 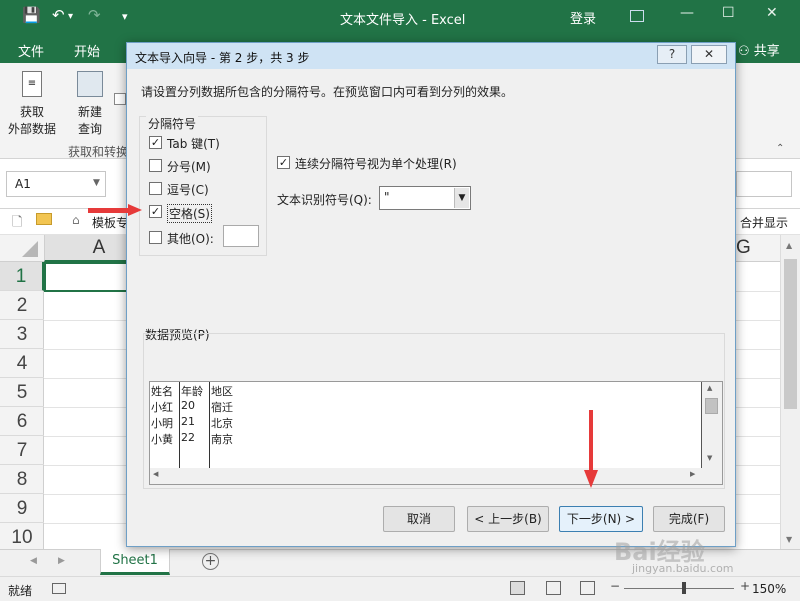 I want to click on get-external-data-button: ≡ 获取 外部数据, so click(x=32, y=104).